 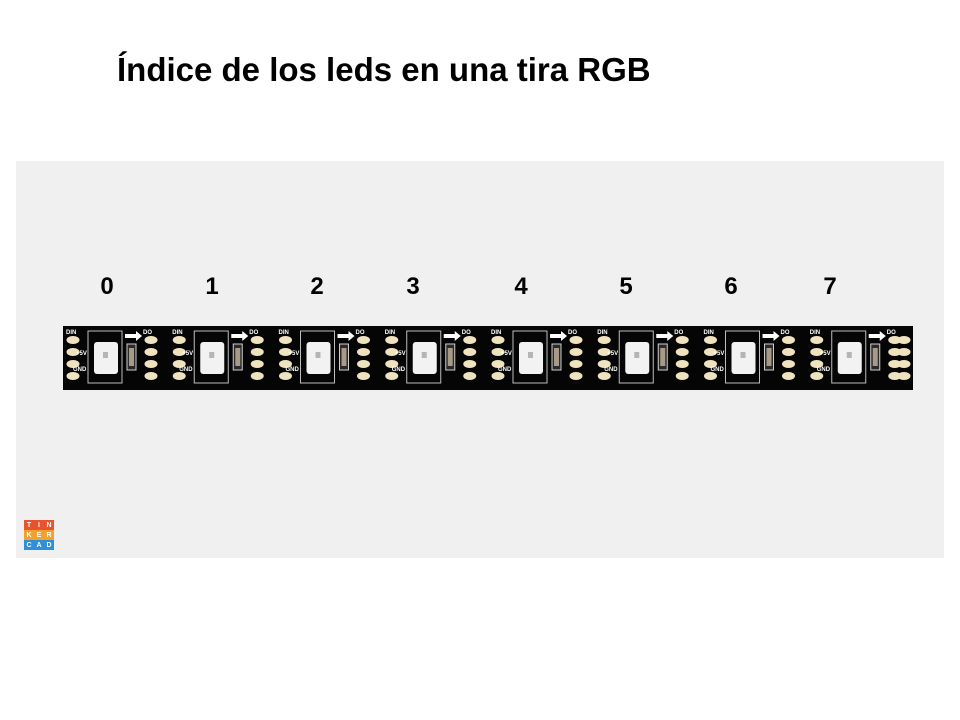 I want to click on led-index-label: 4, so click(x=521, y=286).